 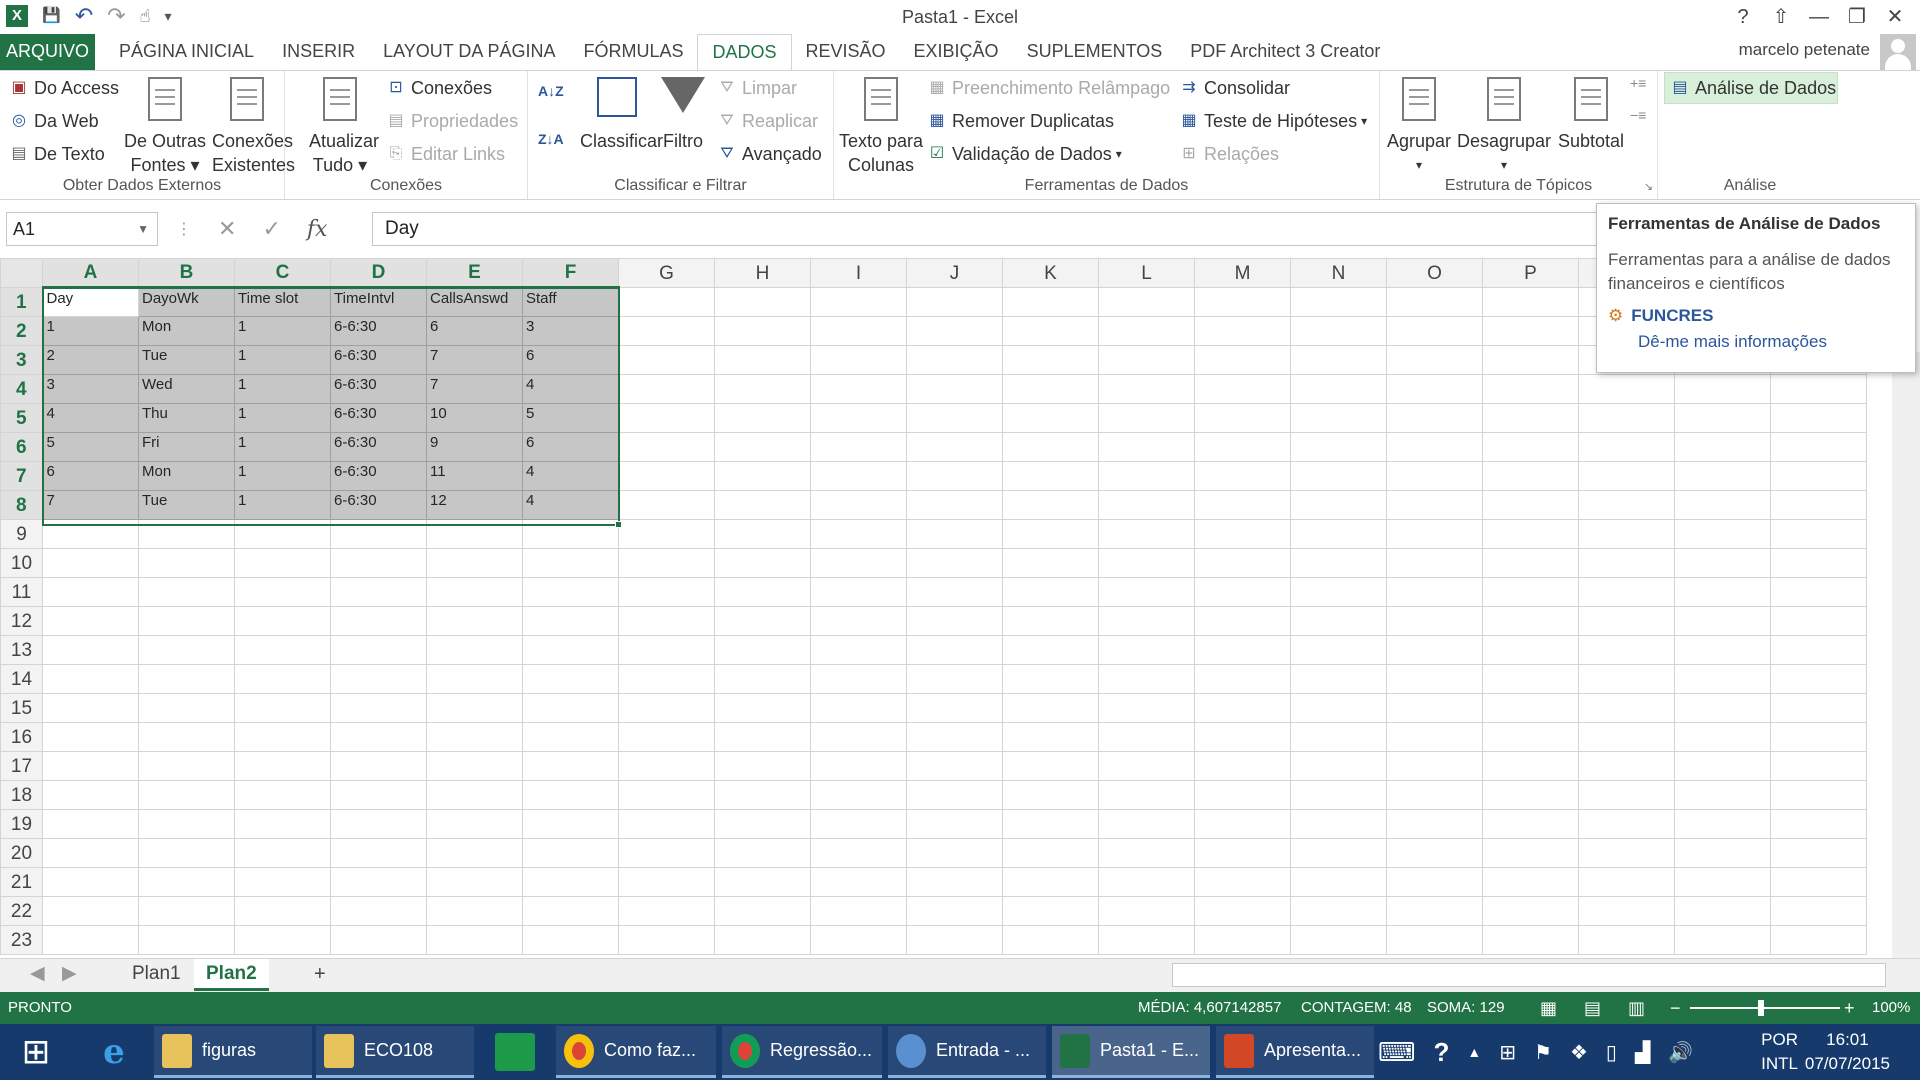 What do you see at coordinates (21, 273) in the screenshot?
I see `select-all-corner` at bounding box center [21, 273].